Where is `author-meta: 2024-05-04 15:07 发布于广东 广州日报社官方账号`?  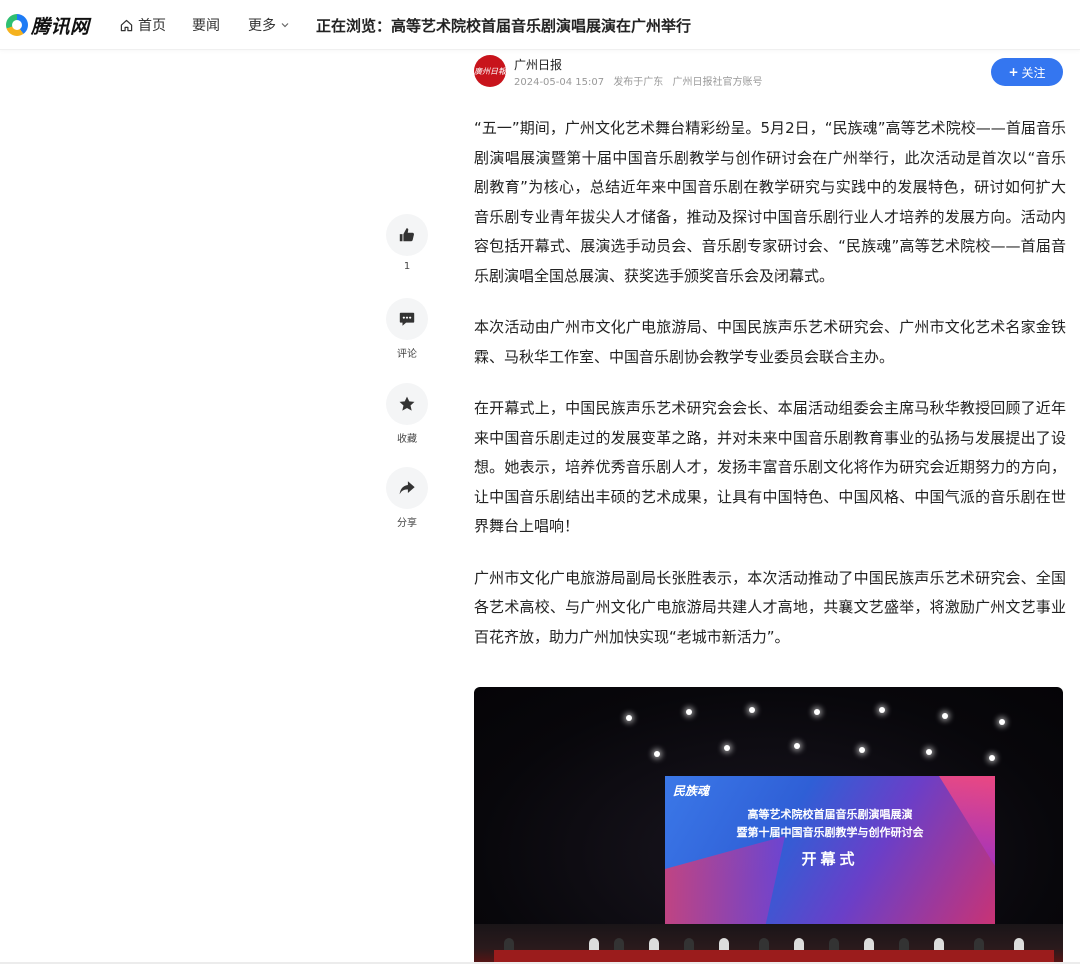
author-meta: 2024-05-04 15:07 发布于广东 广州日报社官方账号 is located at coordinates (641, 80).